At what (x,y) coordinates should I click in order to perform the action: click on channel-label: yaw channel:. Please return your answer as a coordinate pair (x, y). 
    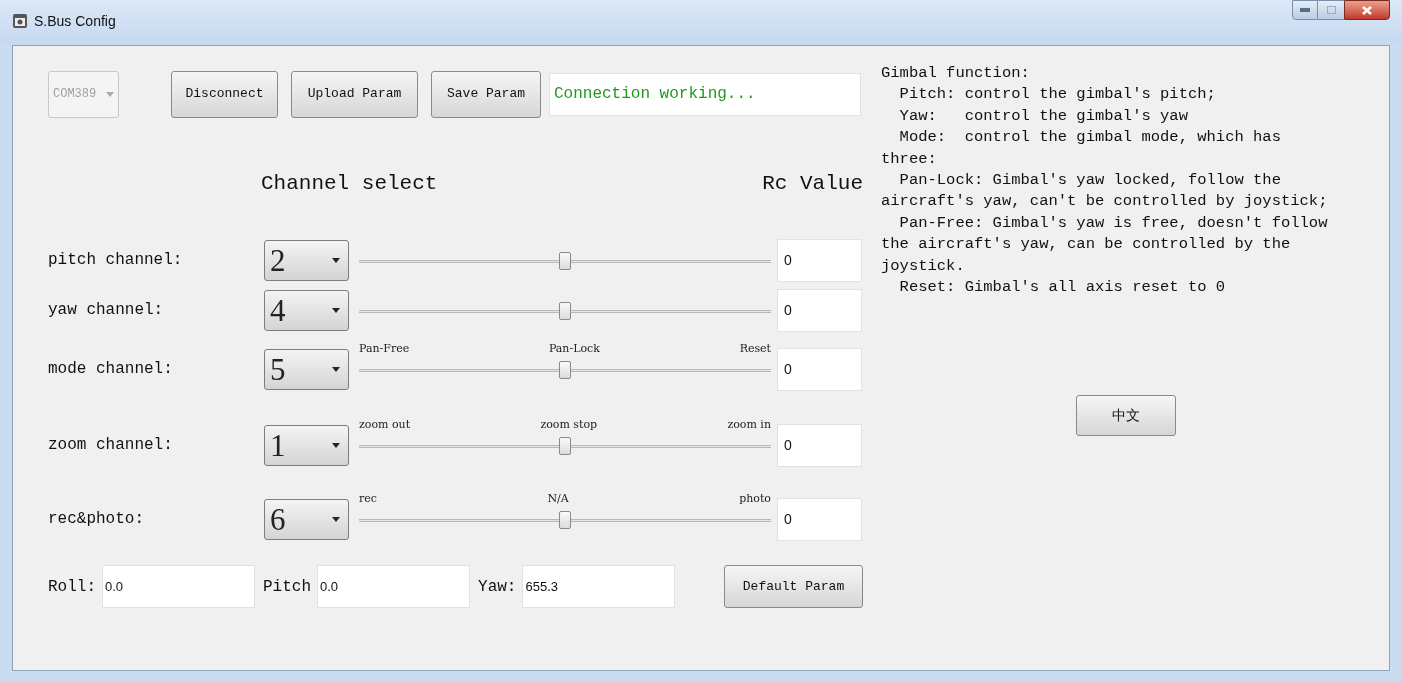
    Looking at the image, I should click on (106, 310).